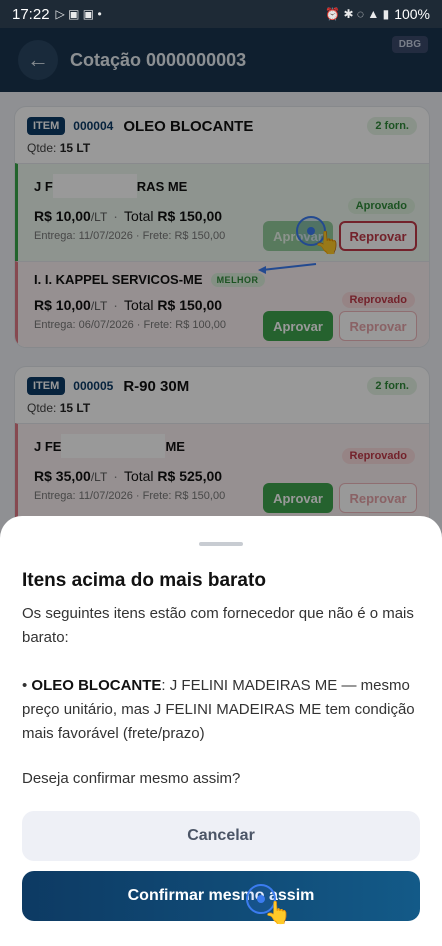 This screenshot has height=946, width=442. I want to click on confirm-anyway-button: Confirmar mesmo assim, so click(221, 896).